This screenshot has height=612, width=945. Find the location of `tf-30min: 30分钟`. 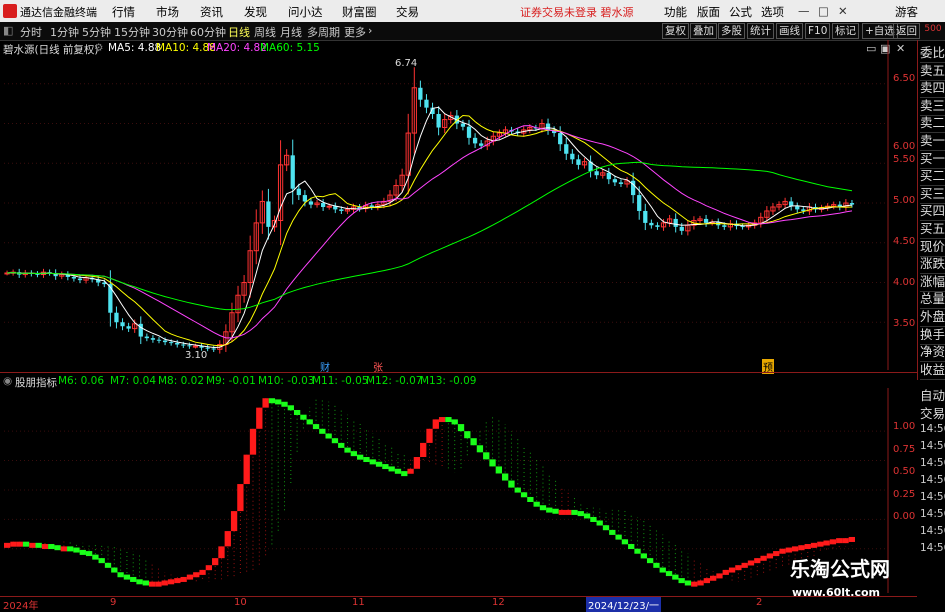

tf-30min: 30分钟 is located at coordinates (170, 32).